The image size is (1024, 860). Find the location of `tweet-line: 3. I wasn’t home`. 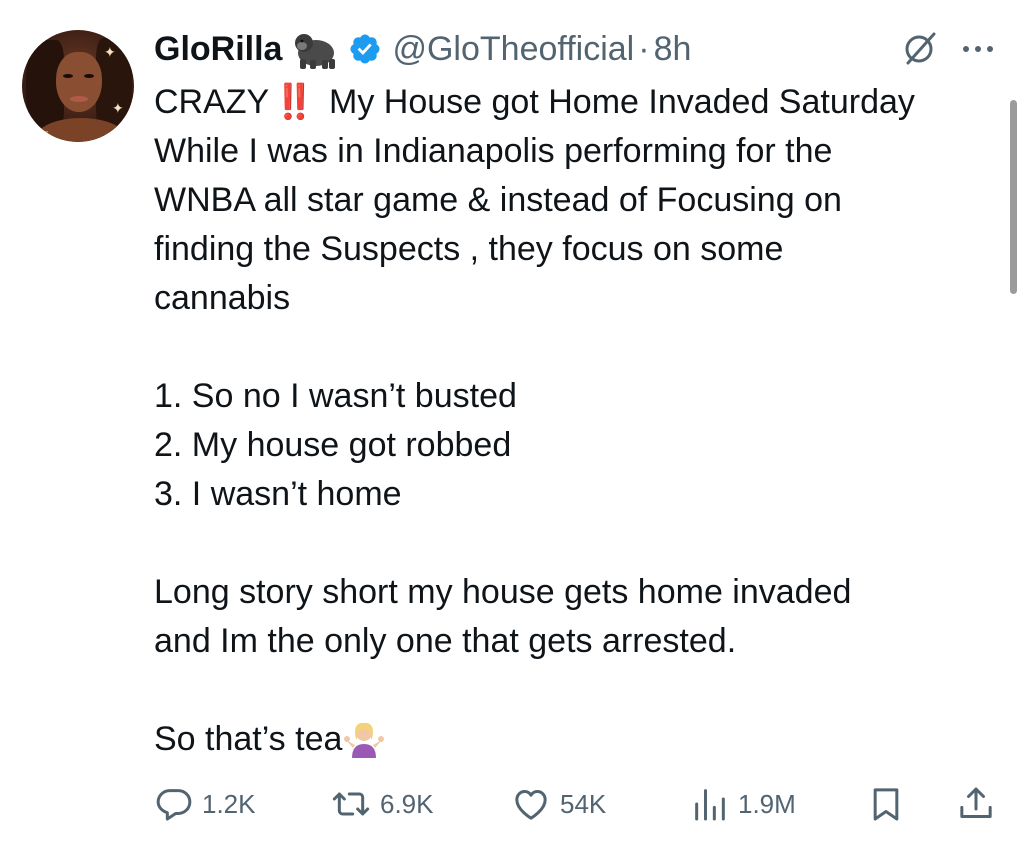

tweet-line: 3. I wasn’t home is located at coordinates (278, 494).